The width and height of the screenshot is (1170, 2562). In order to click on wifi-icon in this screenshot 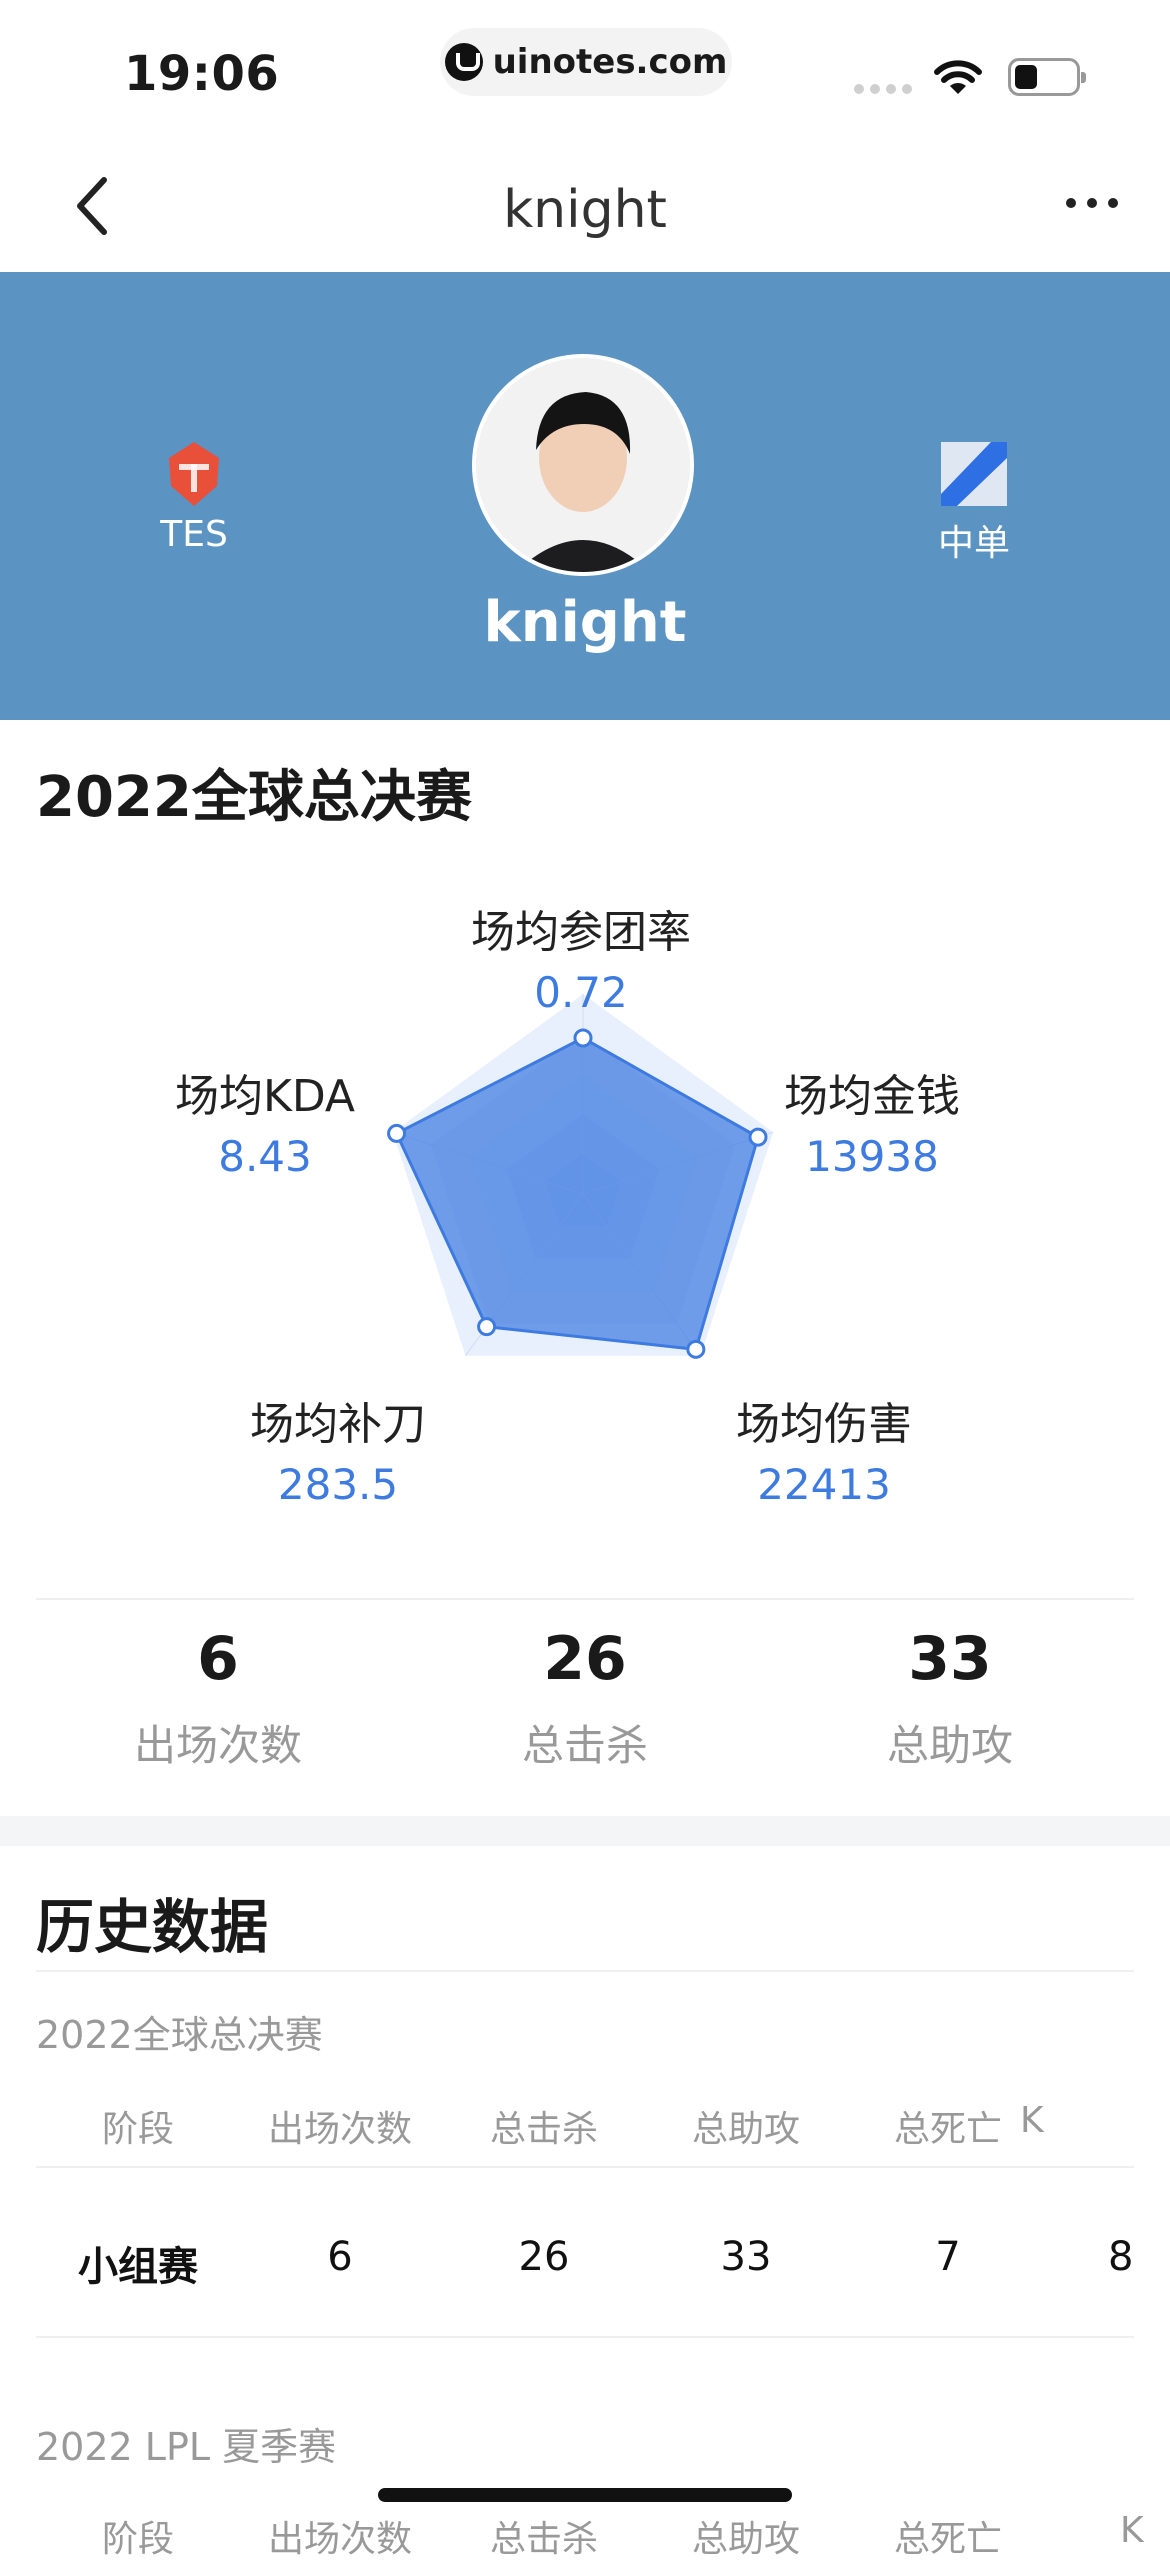, I will do `click(958, 77)`.